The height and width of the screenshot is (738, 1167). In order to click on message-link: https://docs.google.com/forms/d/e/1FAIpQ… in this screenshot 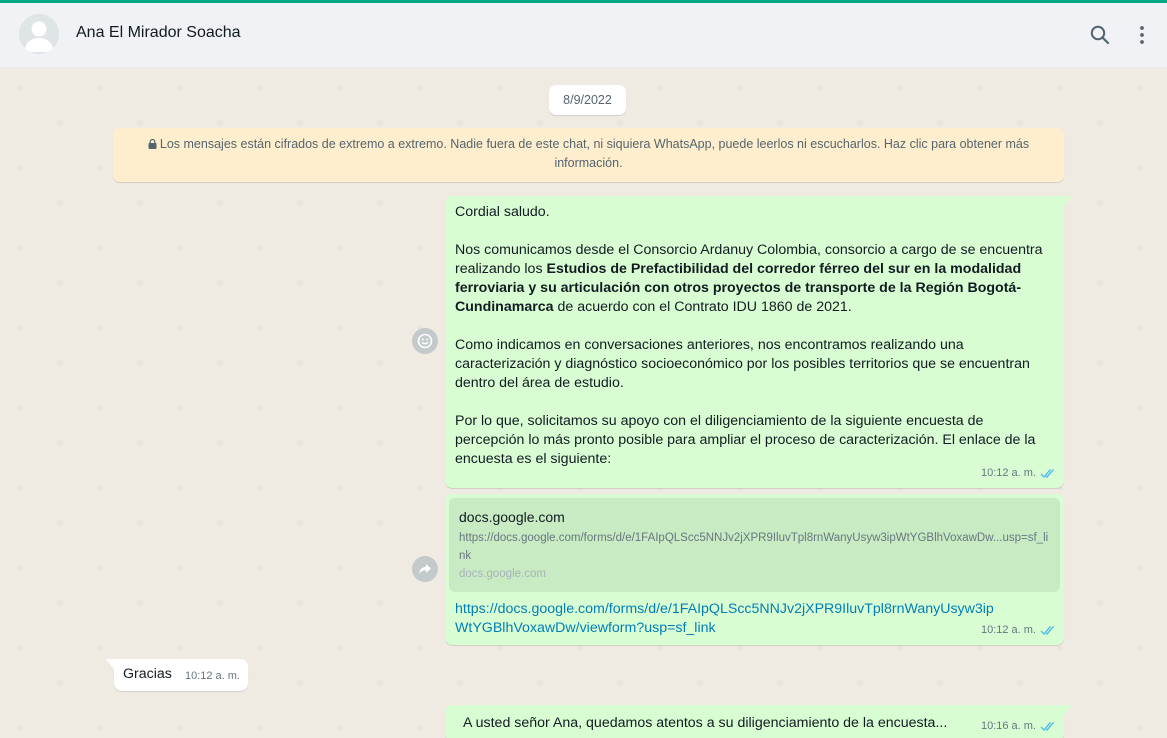, I will do `click(729, 615)`.